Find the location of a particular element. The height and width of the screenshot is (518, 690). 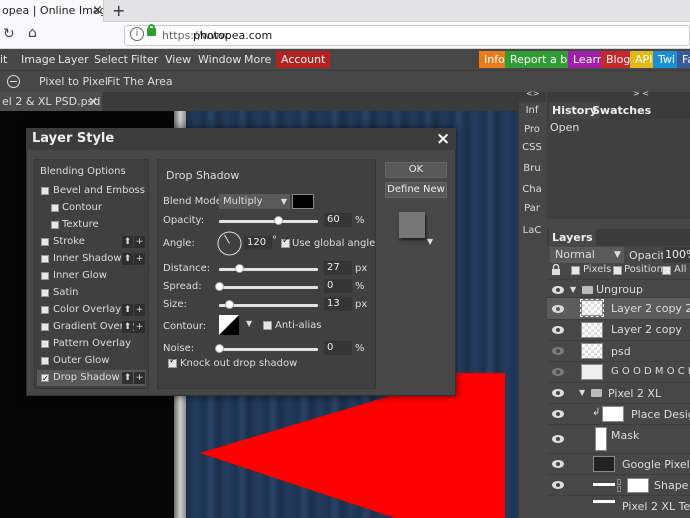

layer-row: Google Pixel 2 XL is located at coordinates (618, 463).